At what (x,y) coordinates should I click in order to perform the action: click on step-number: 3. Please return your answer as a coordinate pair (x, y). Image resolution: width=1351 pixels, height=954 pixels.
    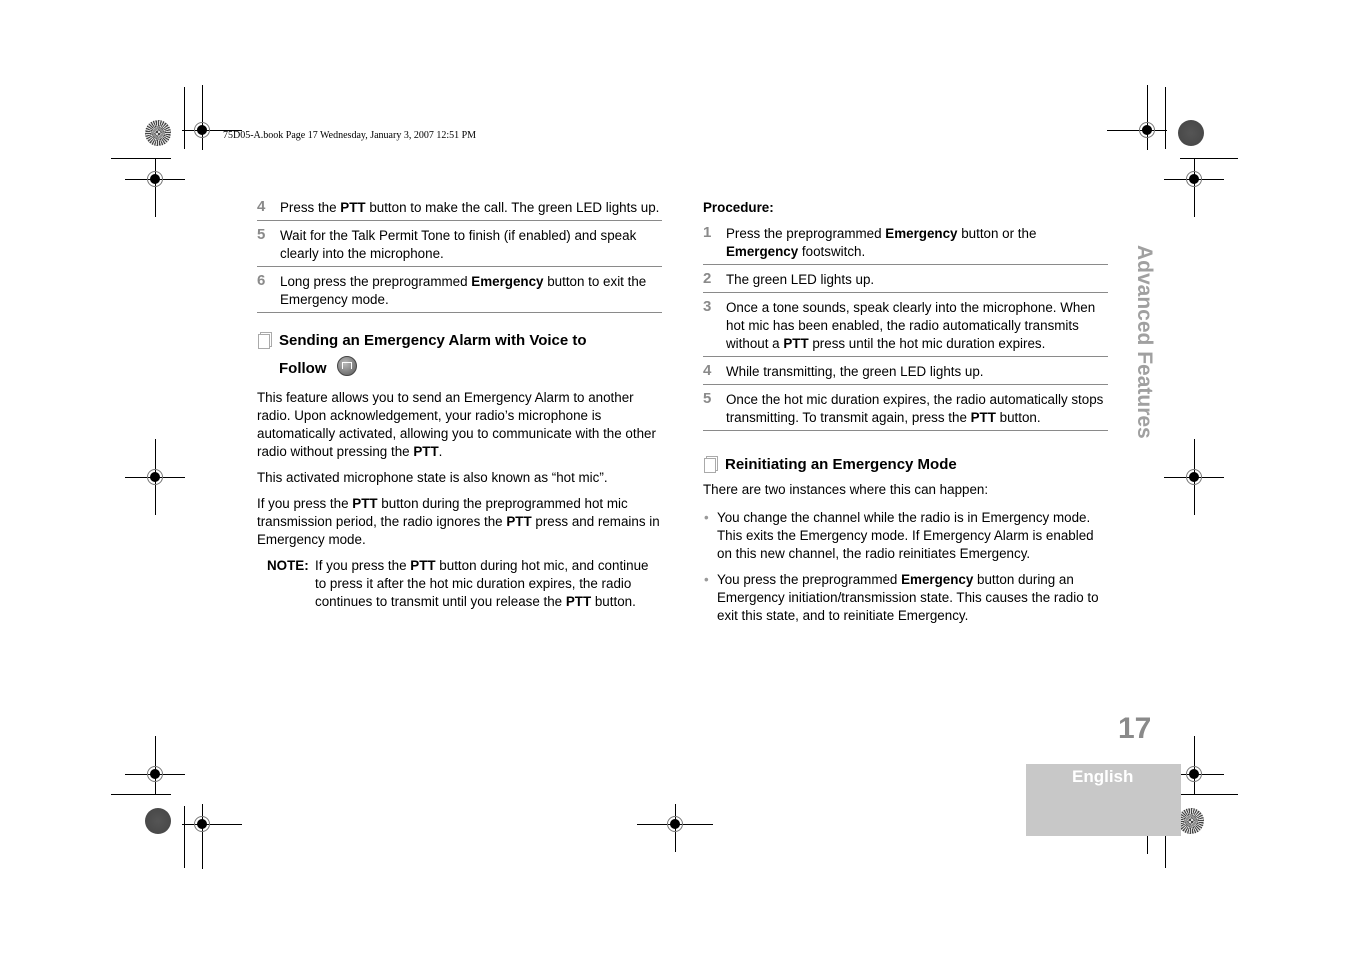
    Looking at the image, I should click on (707, 306).